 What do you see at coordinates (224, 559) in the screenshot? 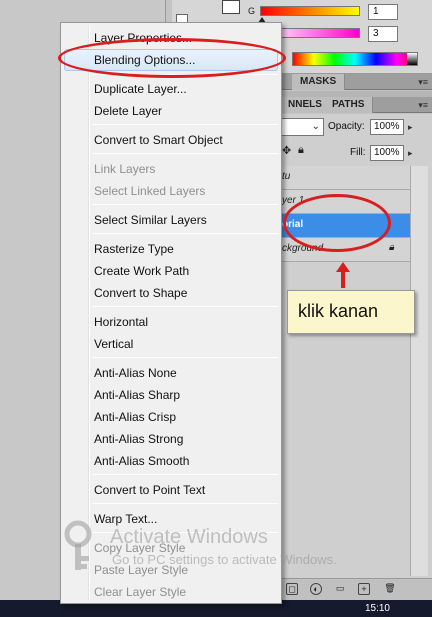
I see `watermark-subtitle: Go to PC settings to activate Windows.` at bounding box center [224, 559].